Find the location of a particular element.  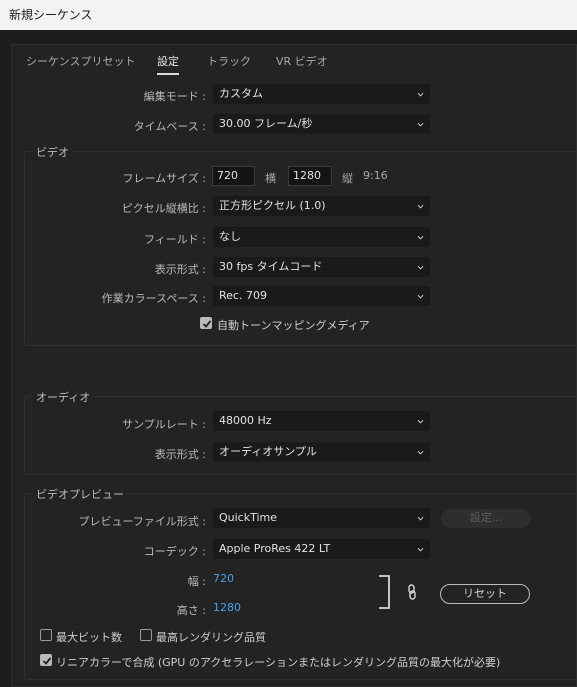

auto-tone-mapping-checkbox is located at coordinates (206, 323).